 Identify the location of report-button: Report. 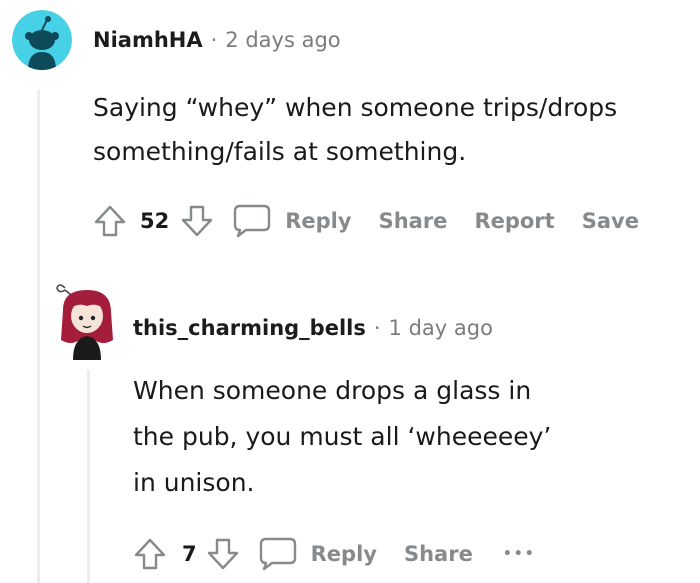
(514, 221).